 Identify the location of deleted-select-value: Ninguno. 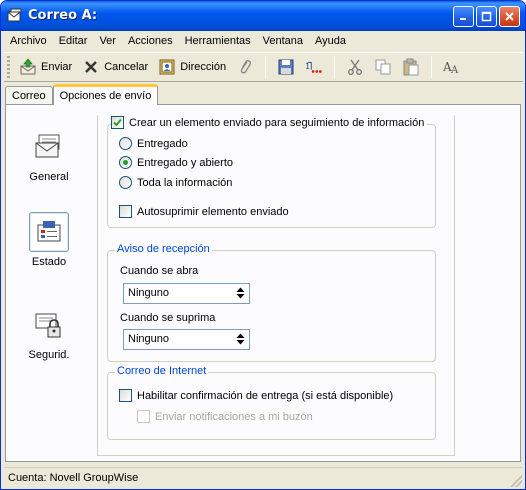
(148, 339).